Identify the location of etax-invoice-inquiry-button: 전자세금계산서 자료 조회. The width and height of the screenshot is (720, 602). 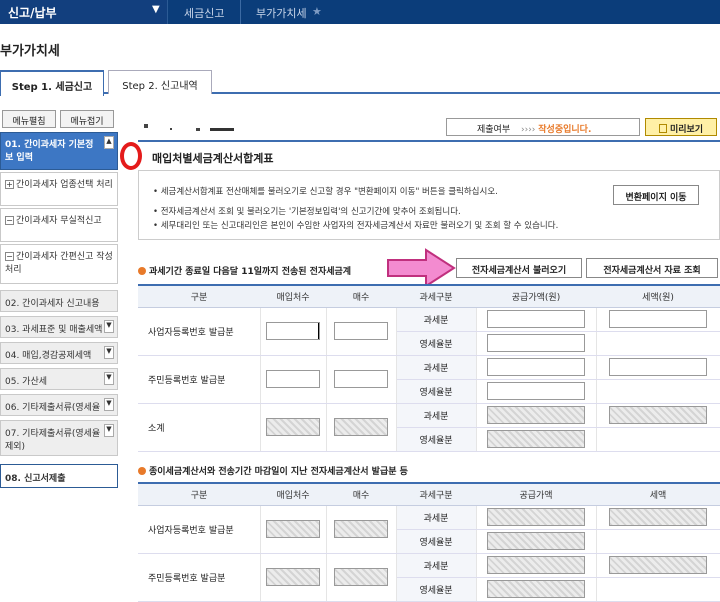
(652, 268).